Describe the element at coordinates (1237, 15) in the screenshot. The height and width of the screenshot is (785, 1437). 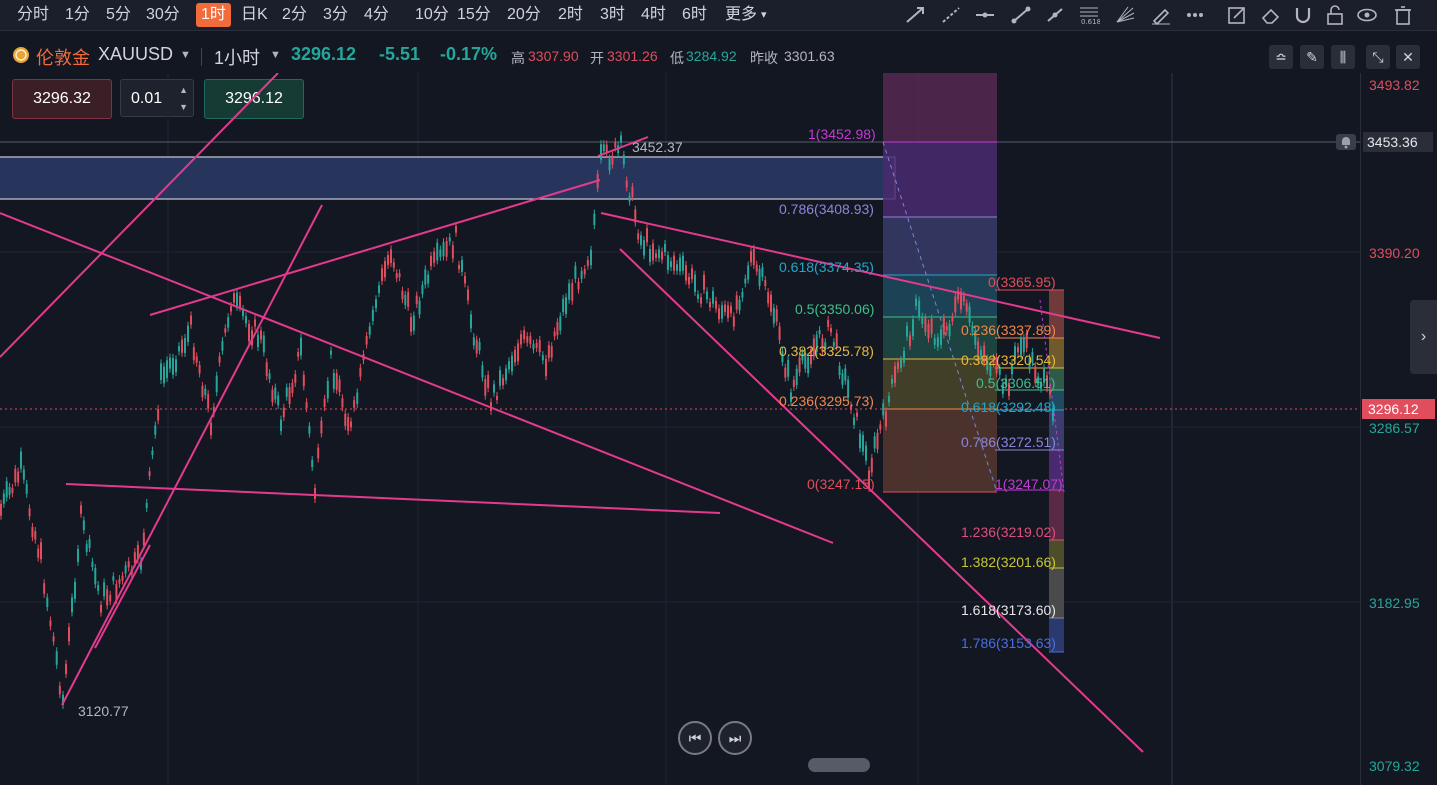
I see `edit-icon` at that location.